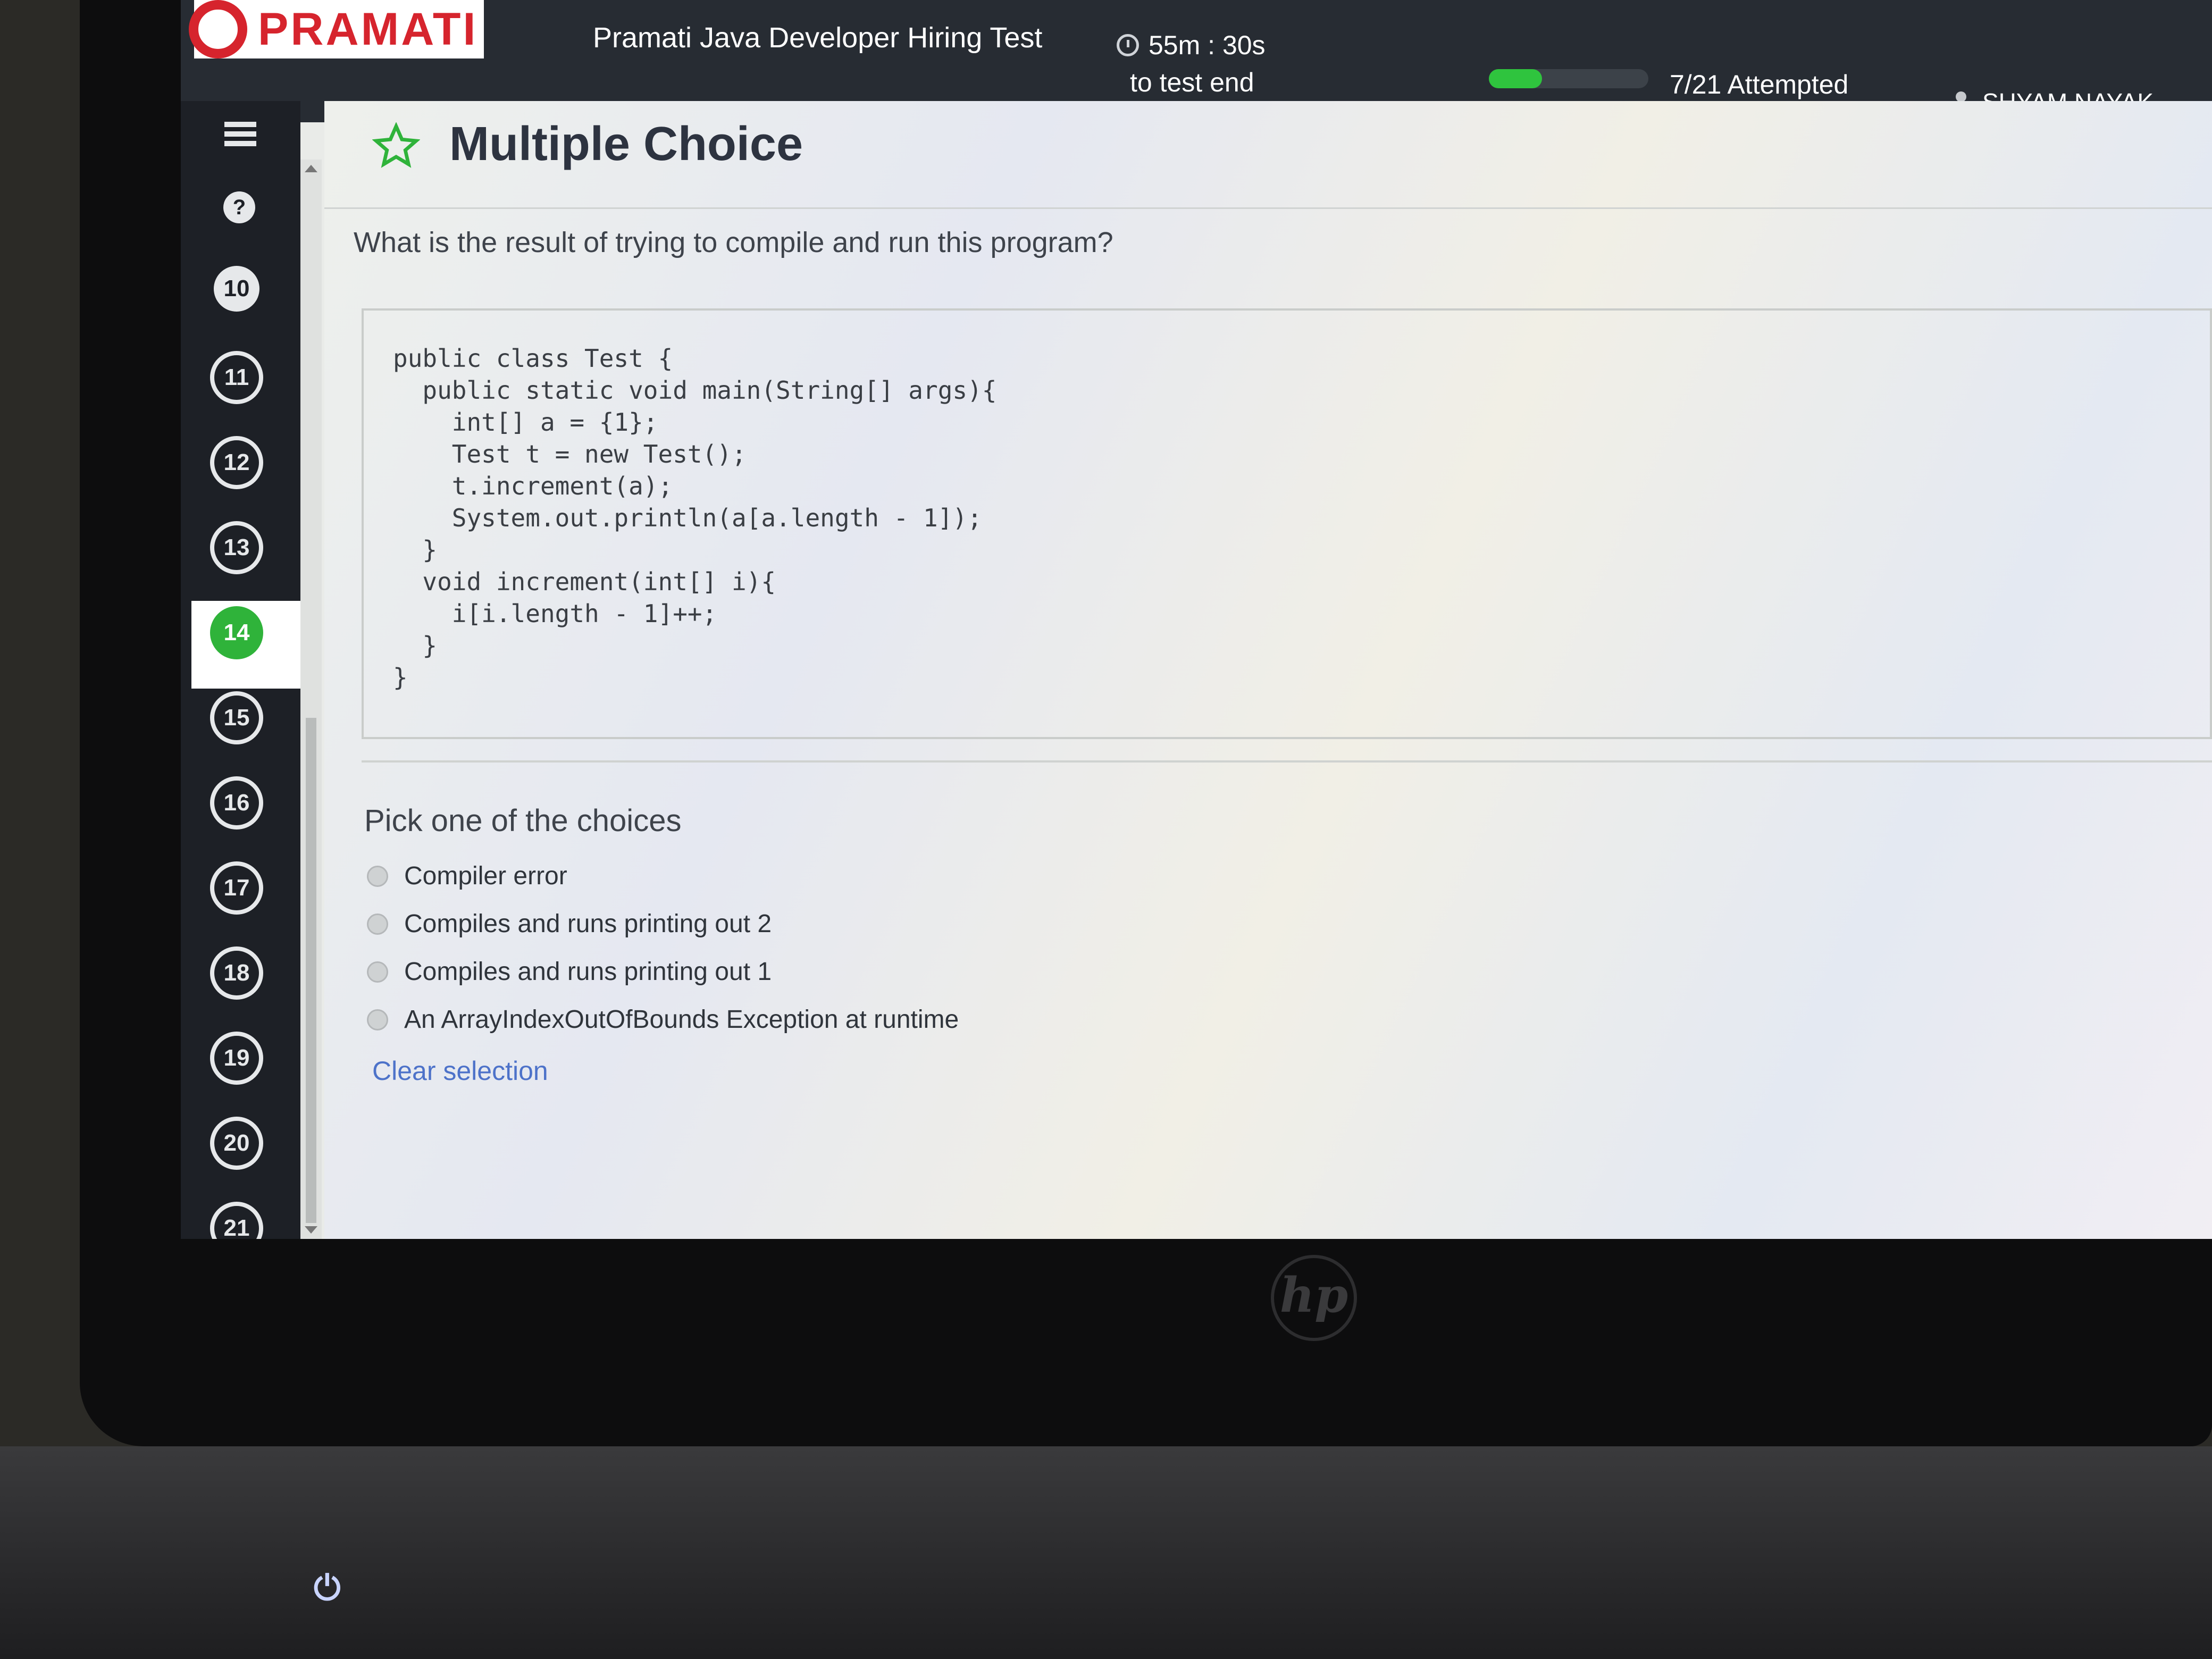  I want to click on power-icon: ⏻, so click(327, 1588).